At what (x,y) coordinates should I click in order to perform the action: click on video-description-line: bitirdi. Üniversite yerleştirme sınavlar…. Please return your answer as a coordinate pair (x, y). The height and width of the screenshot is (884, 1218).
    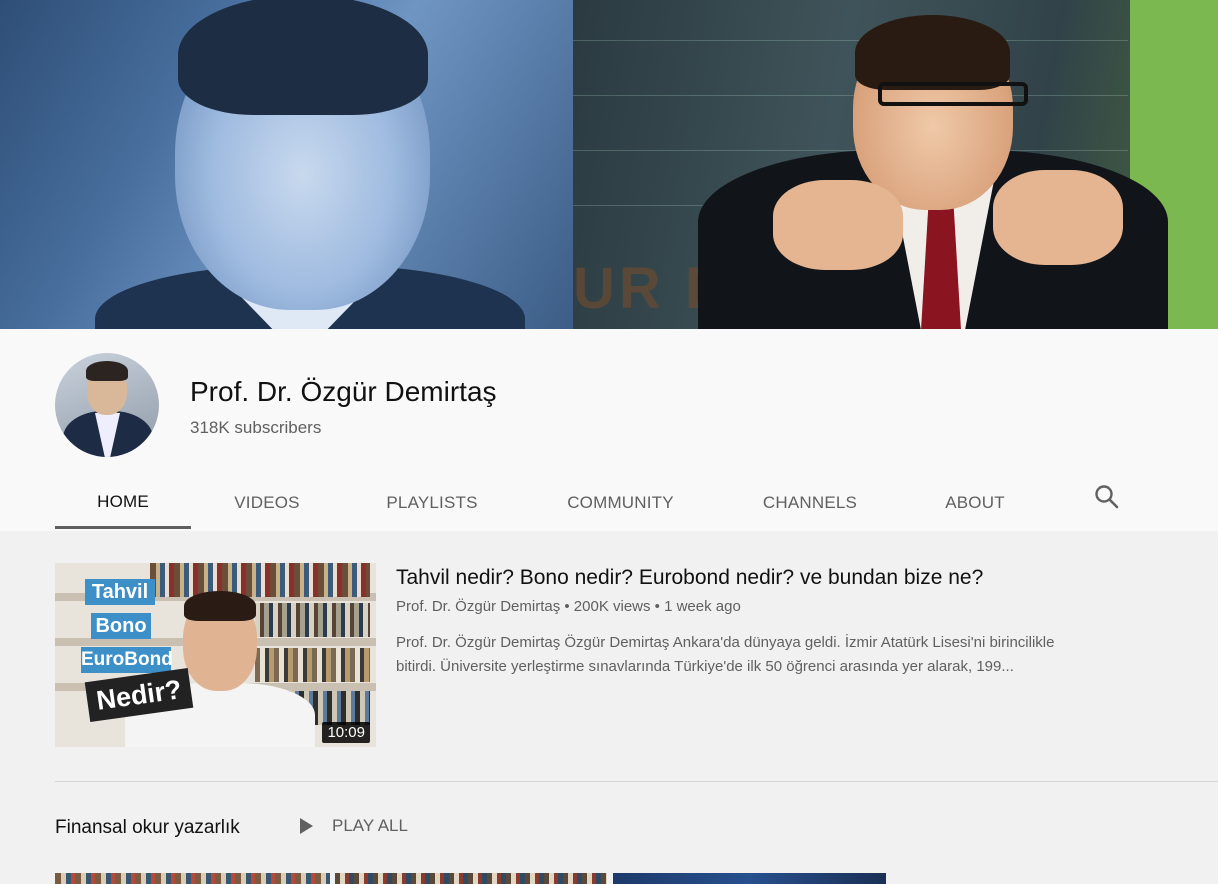
    Looking at the image, I should click on (705, 666).